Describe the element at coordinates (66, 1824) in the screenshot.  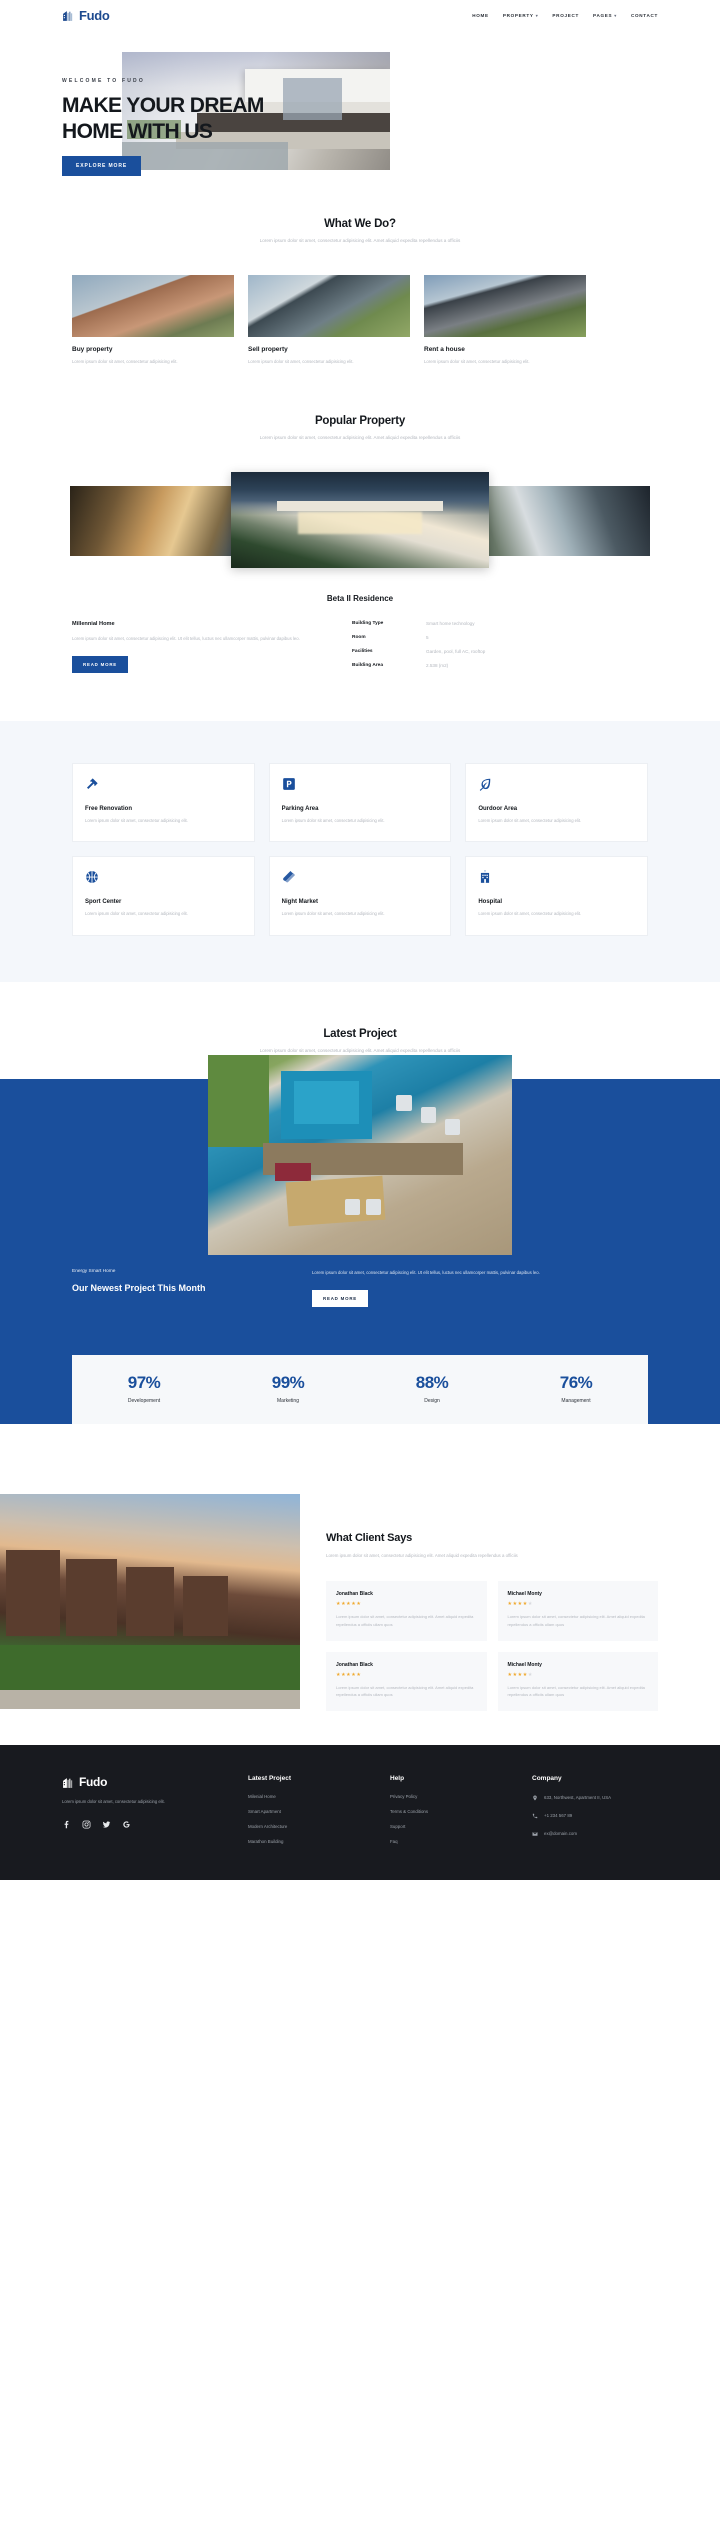
I see `facebook-icon` at that location.